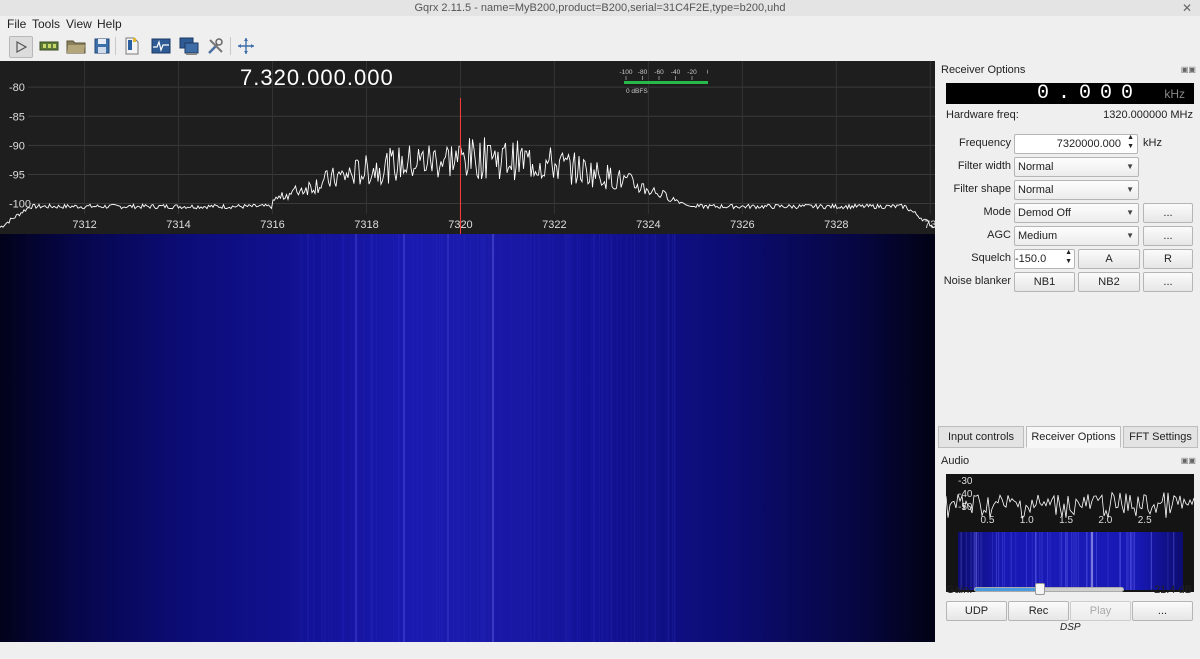 This screenshot has height=659, width=1200. I want to click on db-tick-label: -80, so click(17, 88).